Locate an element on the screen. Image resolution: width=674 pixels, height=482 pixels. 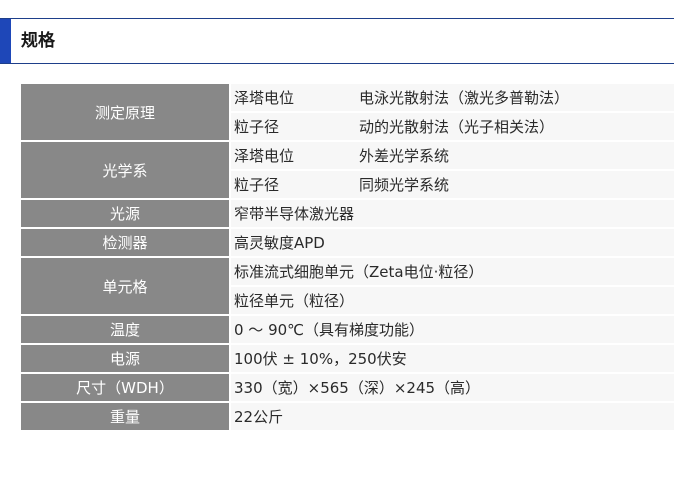
spec-value: 330（宽）×565（深）×245（高） is located at coordinates (451, 388).